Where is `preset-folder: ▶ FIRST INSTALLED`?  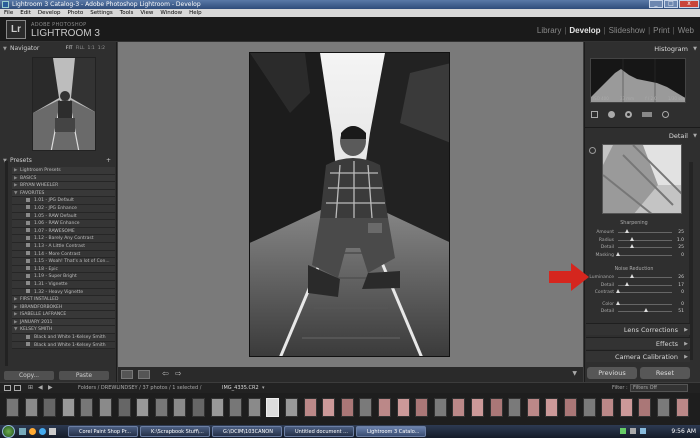
preset-folder: ▶ FIRST INSTALLED is located at coordinates (63, 300).